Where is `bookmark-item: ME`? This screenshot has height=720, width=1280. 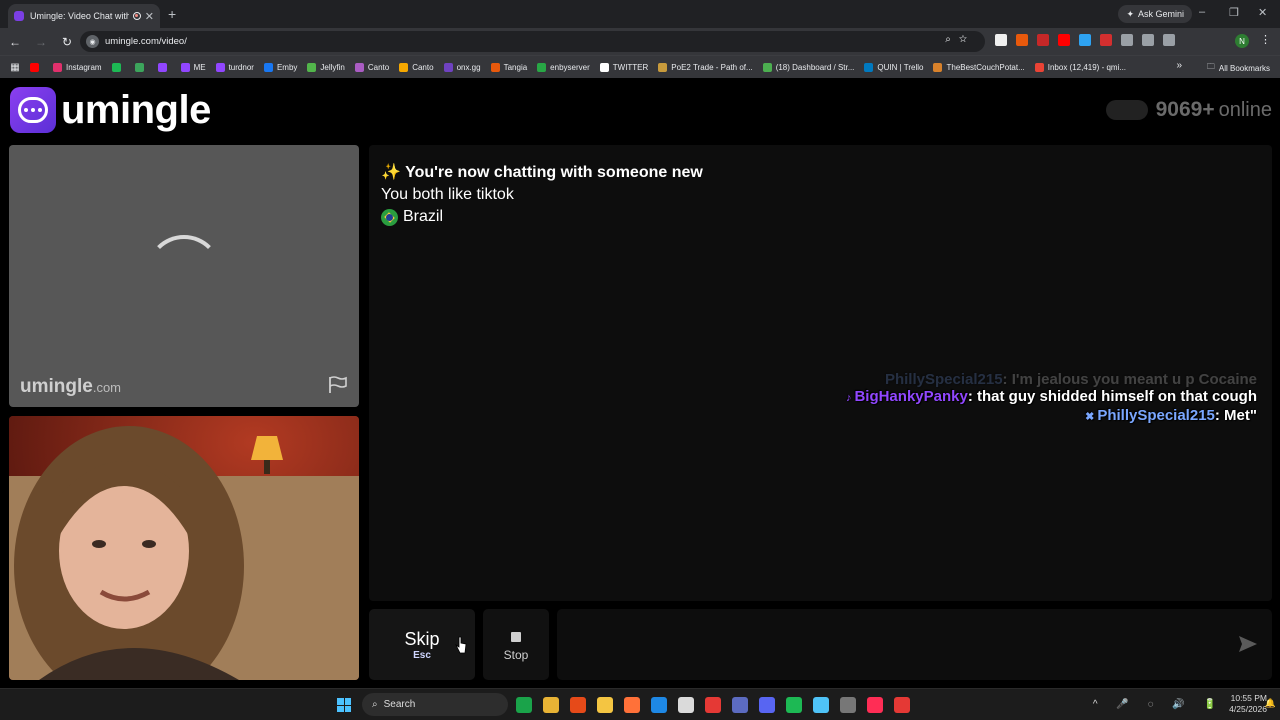 bookmark-item: ME is located at coordinates (193, 67).